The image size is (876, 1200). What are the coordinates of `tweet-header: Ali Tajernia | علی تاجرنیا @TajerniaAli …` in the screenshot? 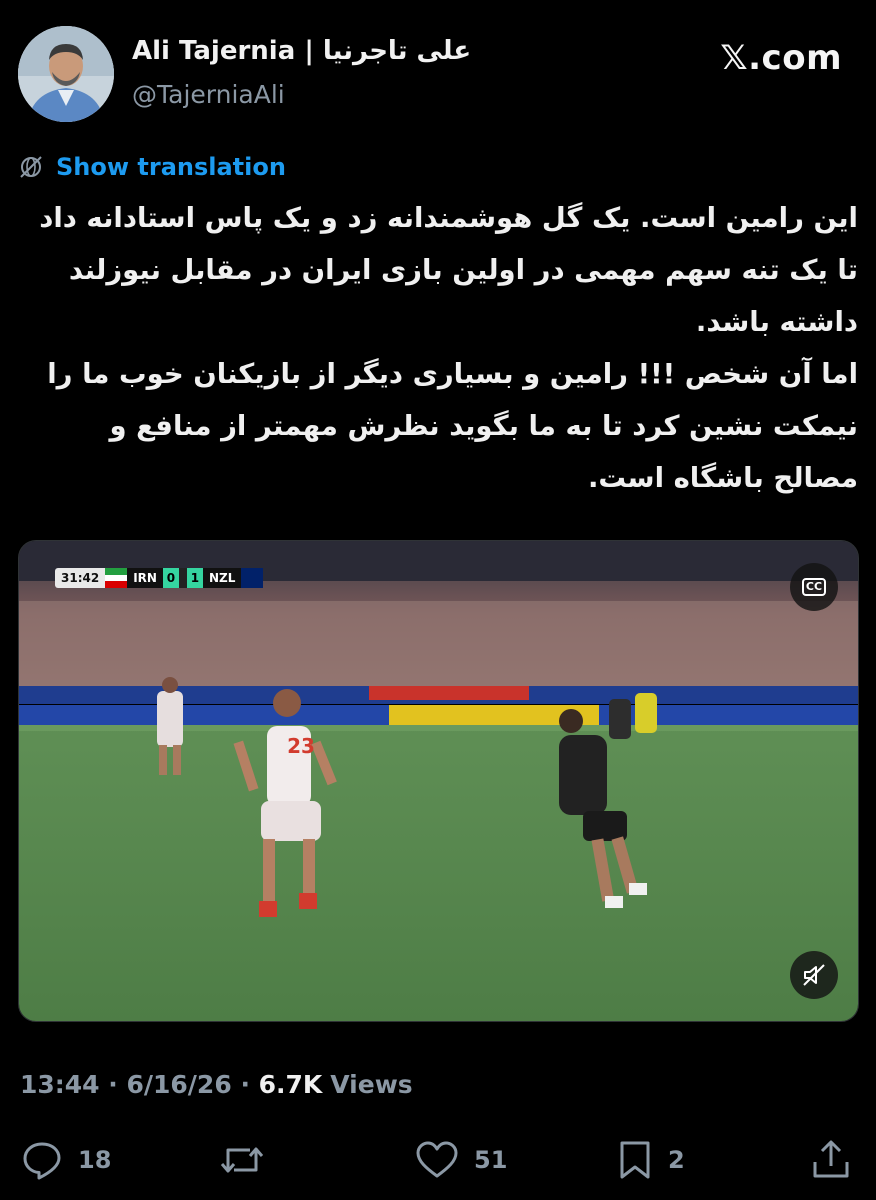 It's located at (438, 65).